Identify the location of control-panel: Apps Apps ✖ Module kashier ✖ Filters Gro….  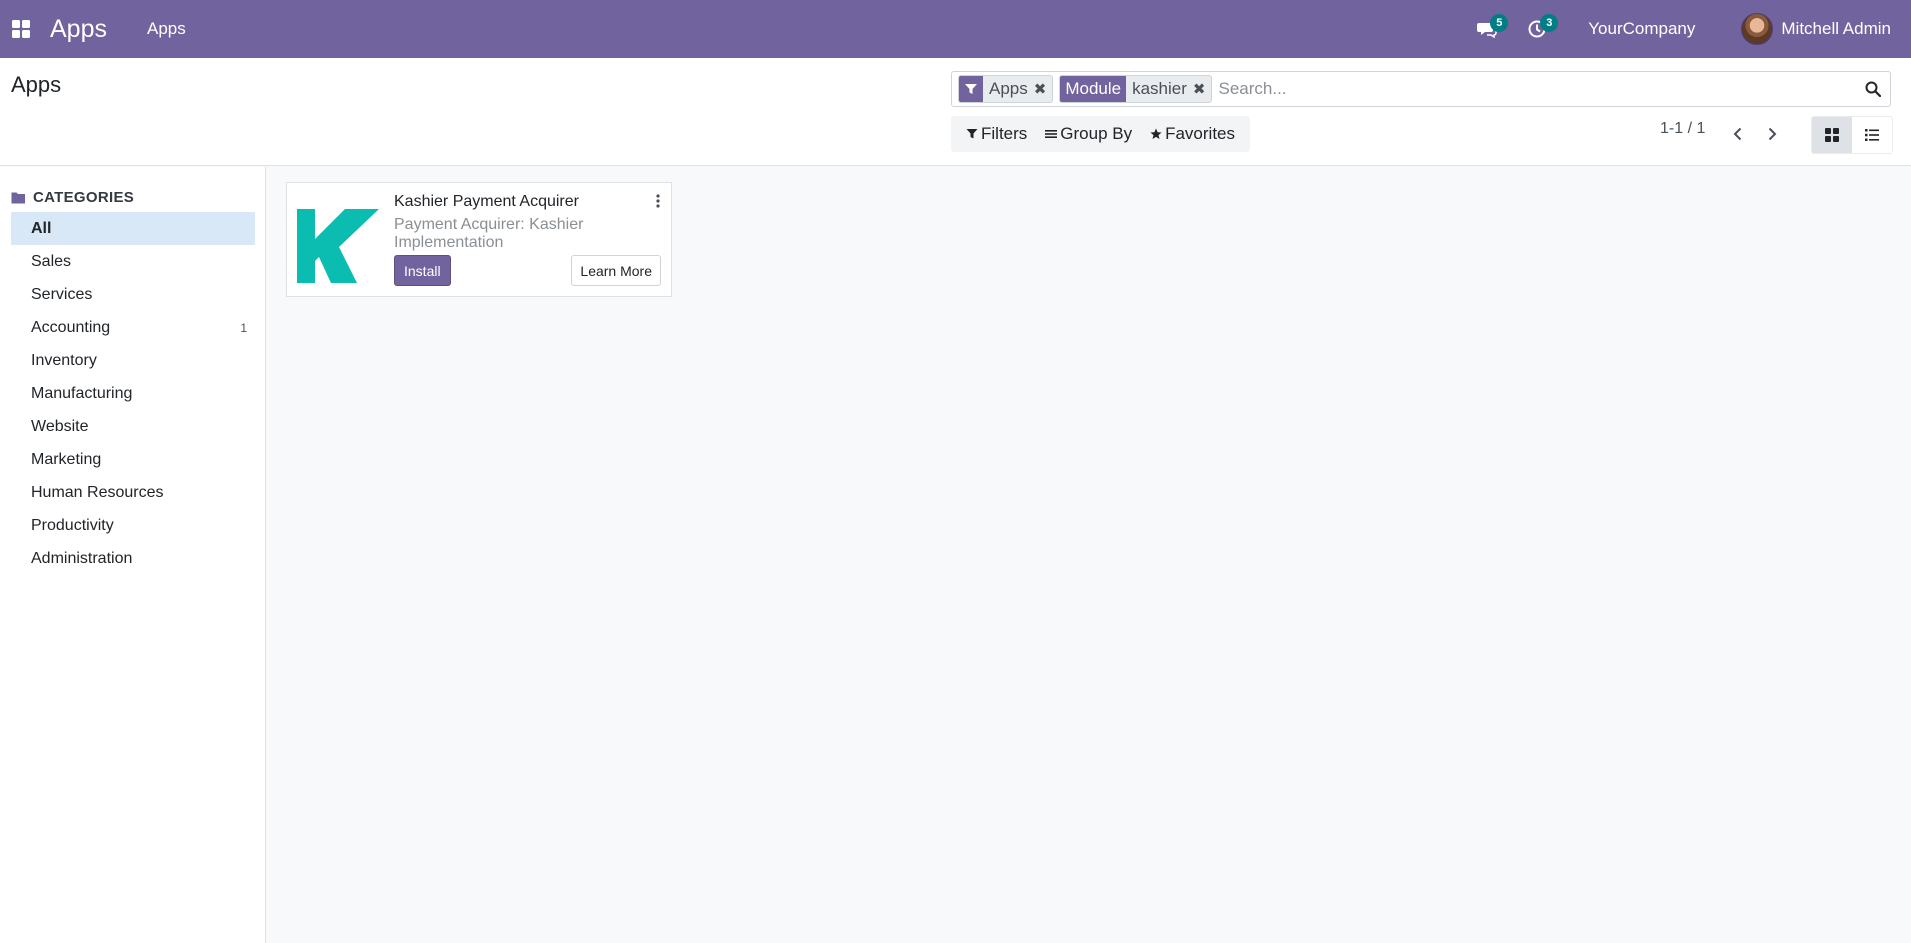
(955, 112).